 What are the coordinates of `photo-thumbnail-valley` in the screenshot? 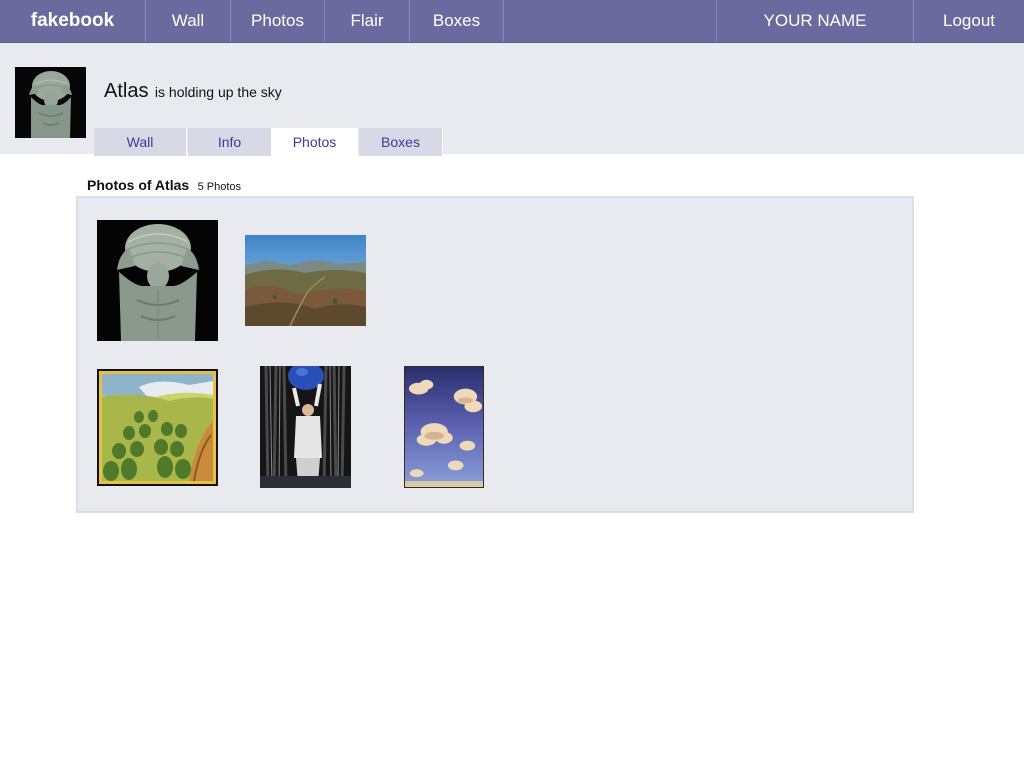 It's located at (305, 280).